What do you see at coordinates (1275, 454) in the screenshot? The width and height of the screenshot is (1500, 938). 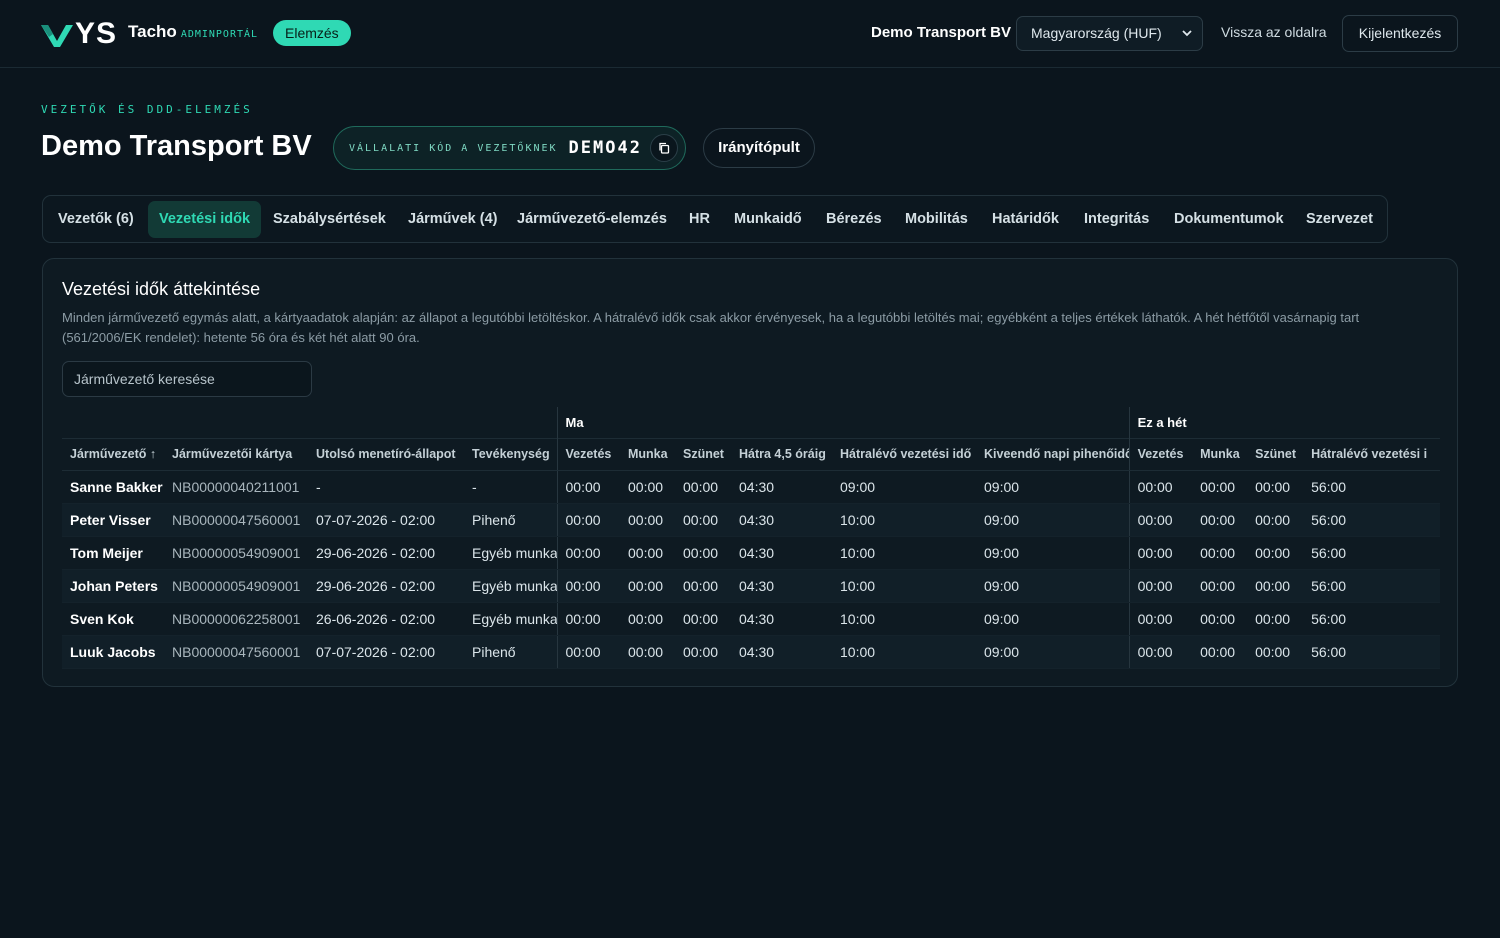 I see `col-week-break: Szünet` at bounding box center [1275, 454].